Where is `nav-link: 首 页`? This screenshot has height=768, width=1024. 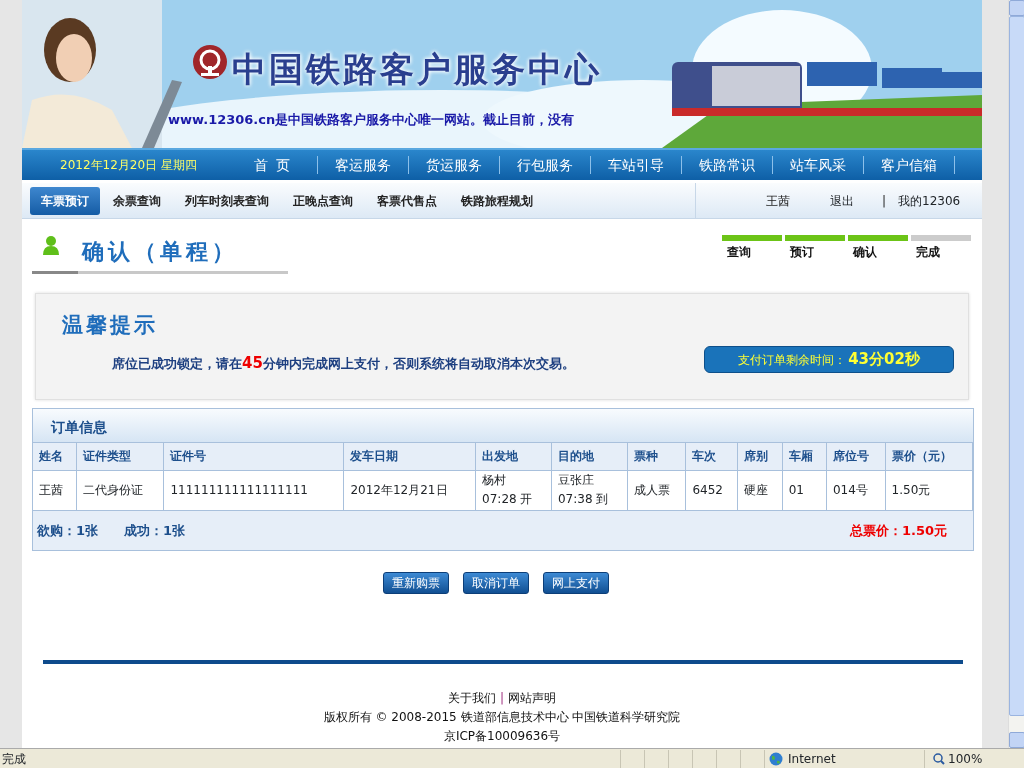 nav-link: 首 页 is located at coordinates (272, 165).